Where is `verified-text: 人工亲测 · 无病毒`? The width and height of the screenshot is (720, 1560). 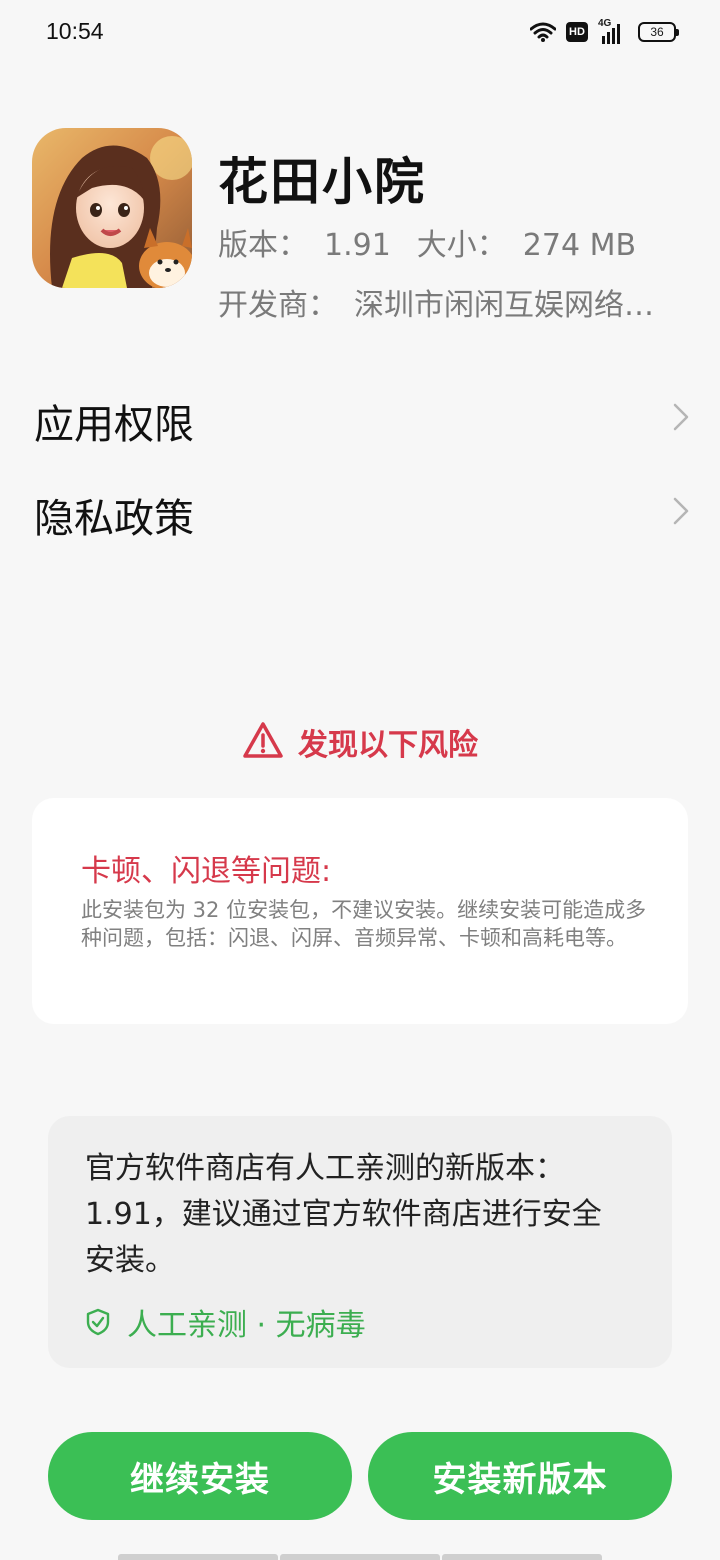
verified-text: 人工亲测 · 无病毒 is located at coordinates (246, 1325).